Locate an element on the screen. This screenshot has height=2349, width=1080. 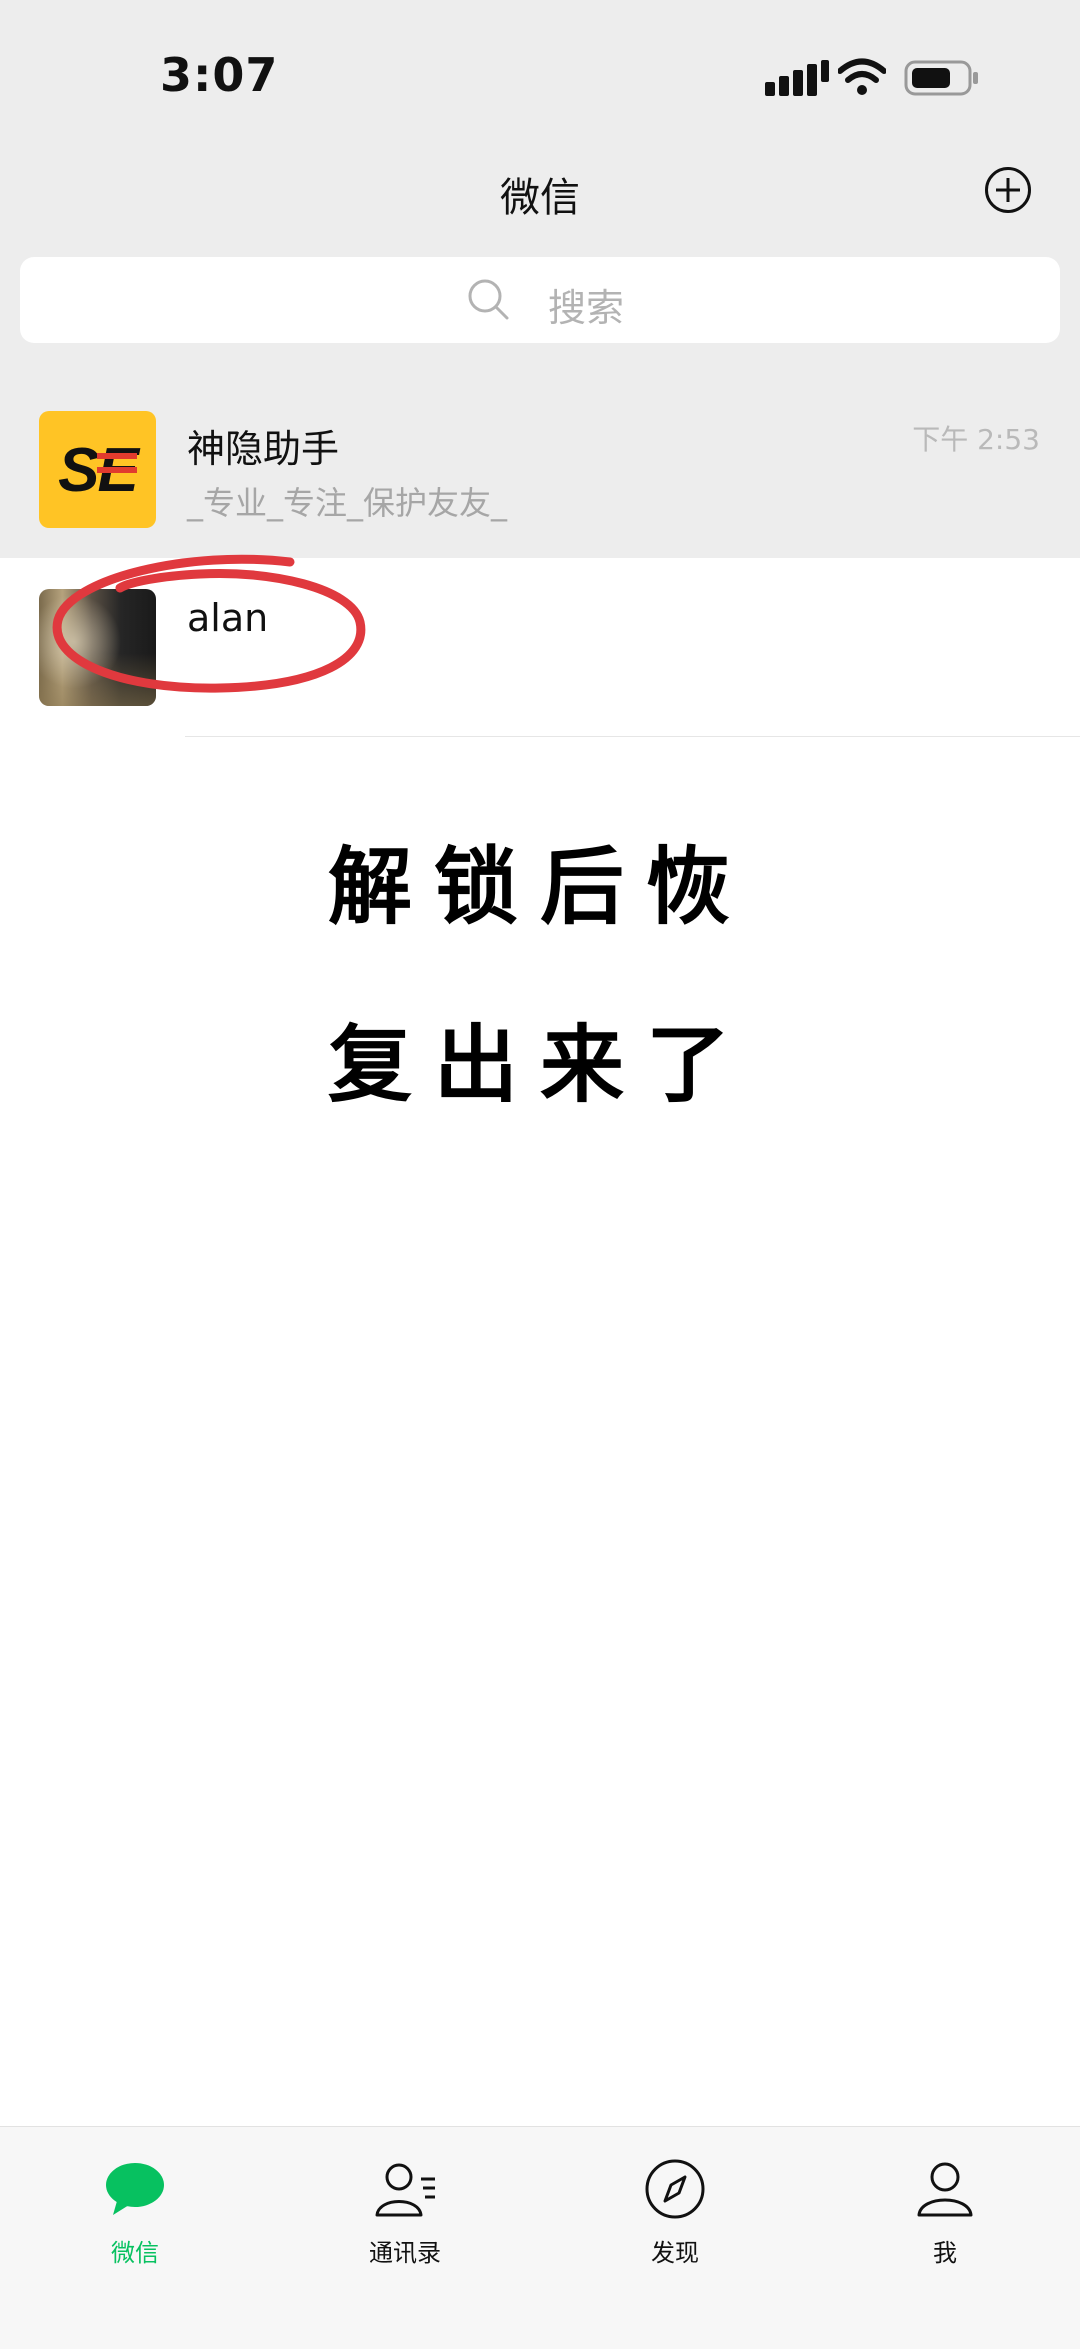
tab-contacts: 通讯录 is located at coordinates (405, 2217).